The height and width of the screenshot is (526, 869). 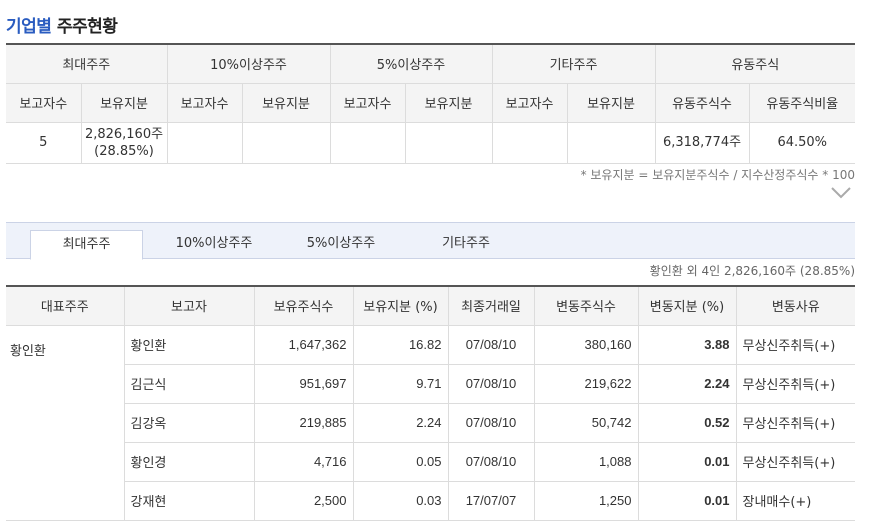 I want to click on summary-holding-pct: (28.85%), so click(x=124, y=151).